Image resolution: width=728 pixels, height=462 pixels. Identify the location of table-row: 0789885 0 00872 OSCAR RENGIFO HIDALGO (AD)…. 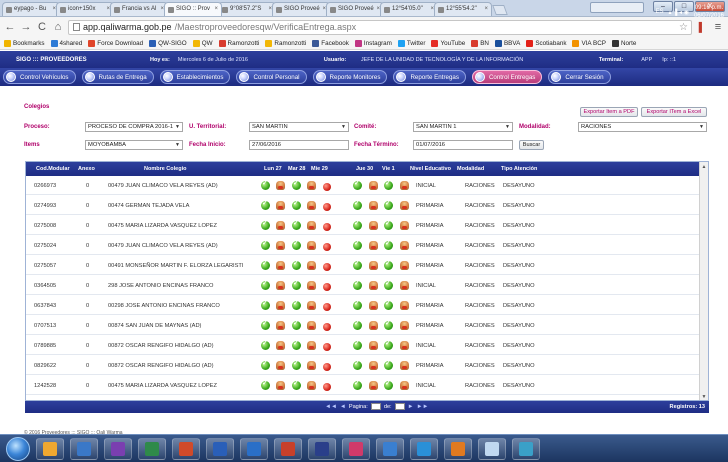
(363, 346).